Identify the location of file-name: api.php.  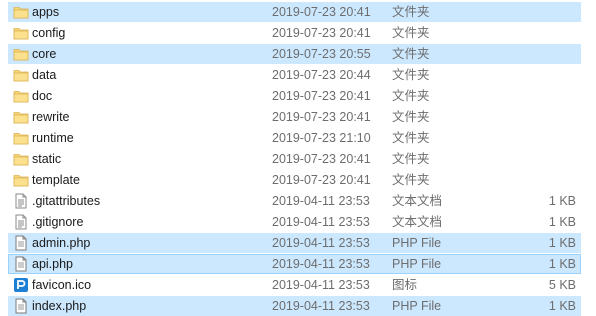
(53, 264).